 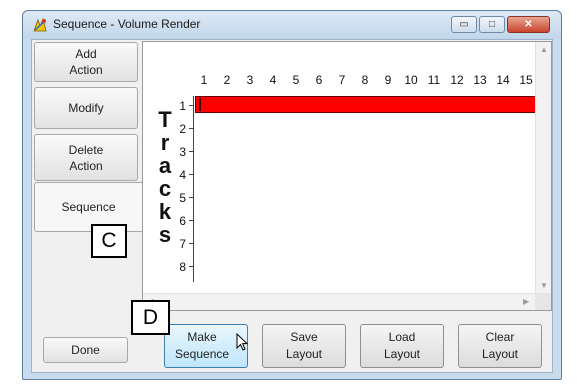 I want to click on column-number: 2, so click(x=227, y=80).